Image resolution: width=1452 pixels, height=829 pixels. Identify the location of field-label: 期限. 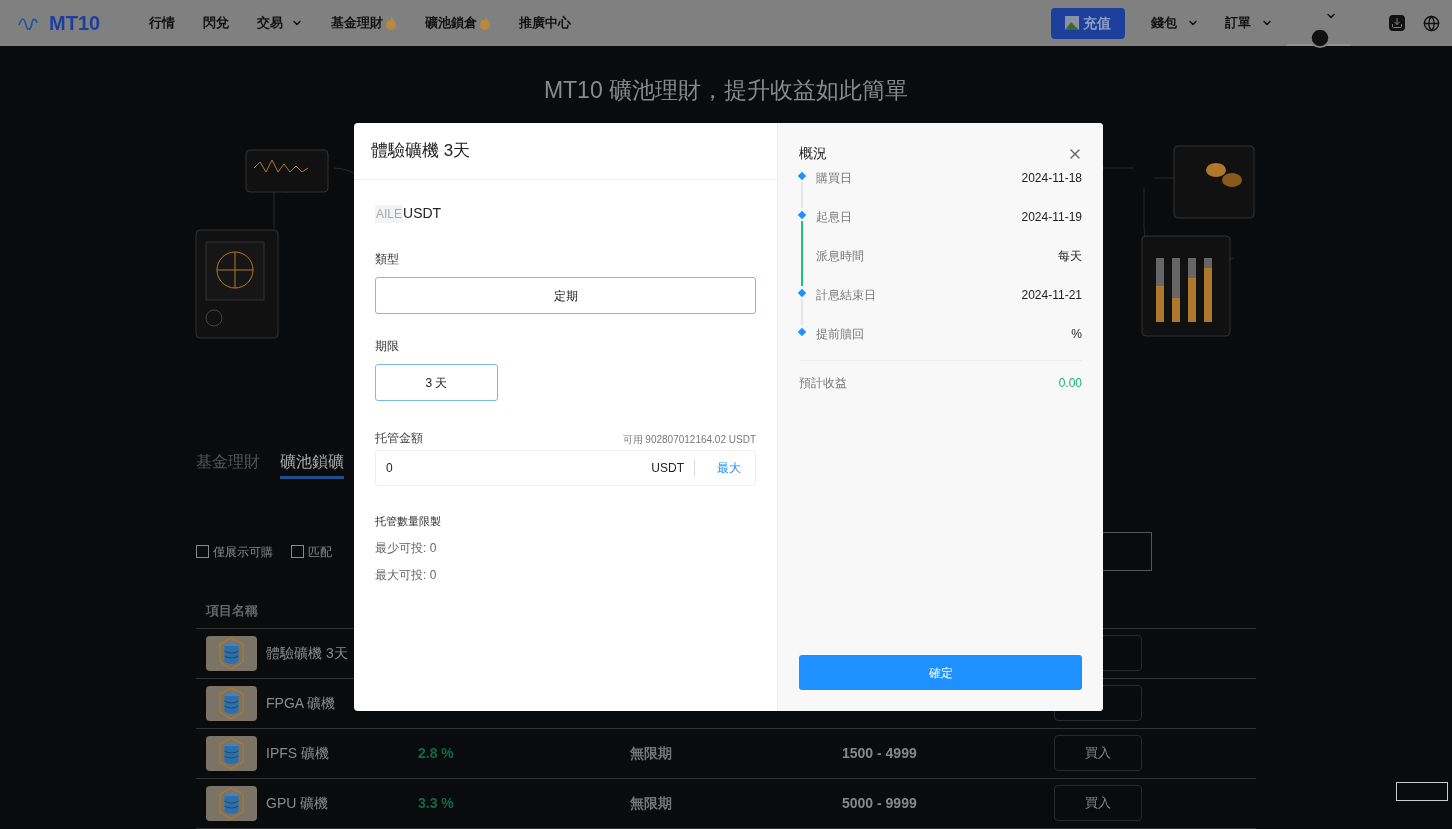
(387, 346).